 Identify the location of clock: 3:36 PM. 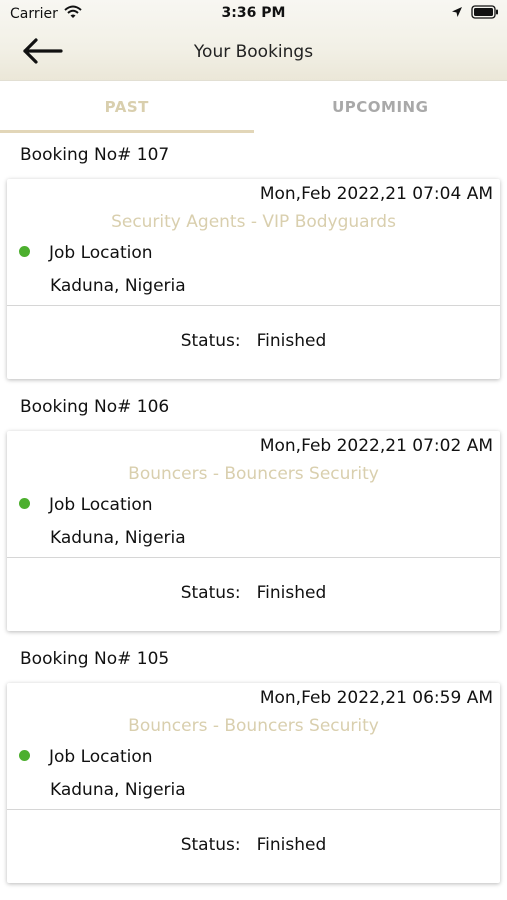
(253, 13).